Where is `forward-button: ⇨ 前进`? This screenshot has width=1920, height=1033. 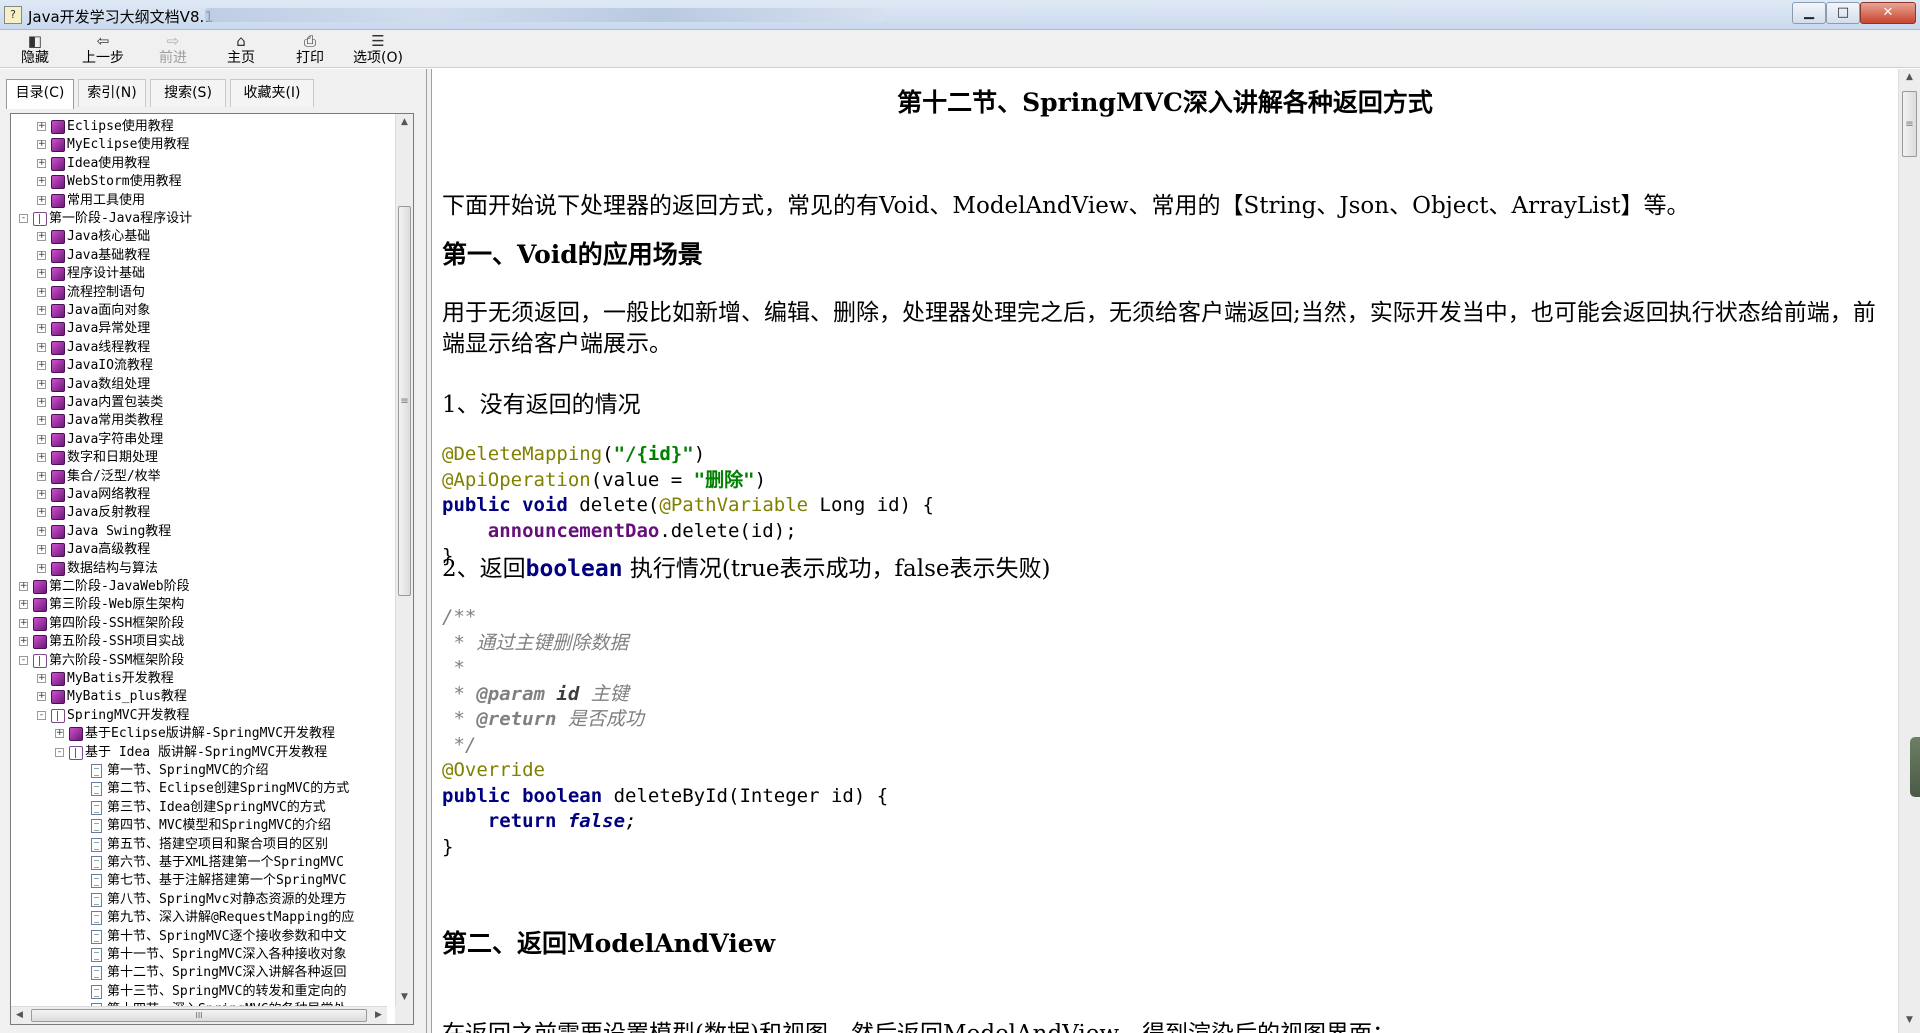 forward-button: ⇨ 前进 is located at coordinates (173, 49).